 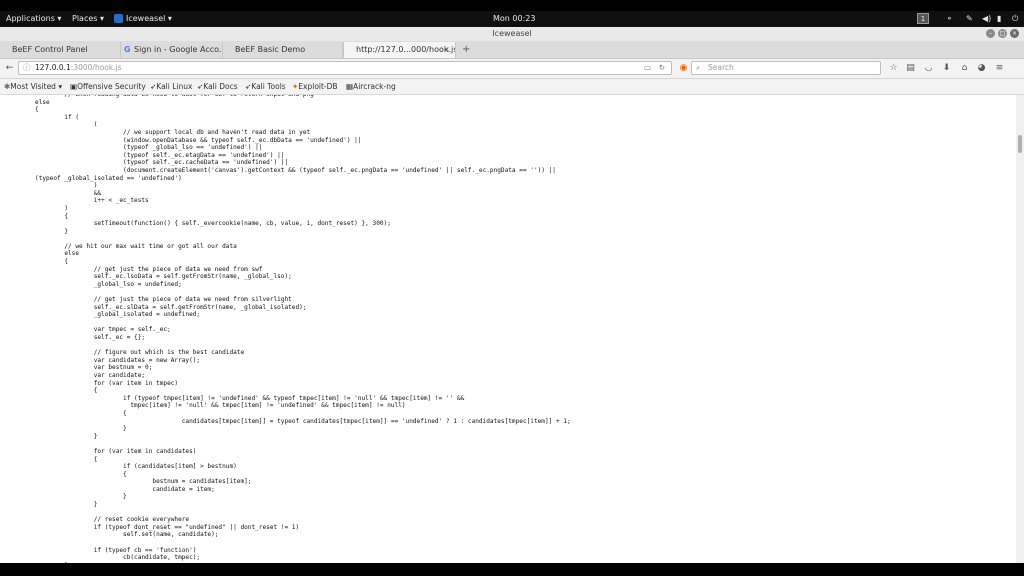 I want to click on search-input: ⌕ Search, so click(x=786, y=68).